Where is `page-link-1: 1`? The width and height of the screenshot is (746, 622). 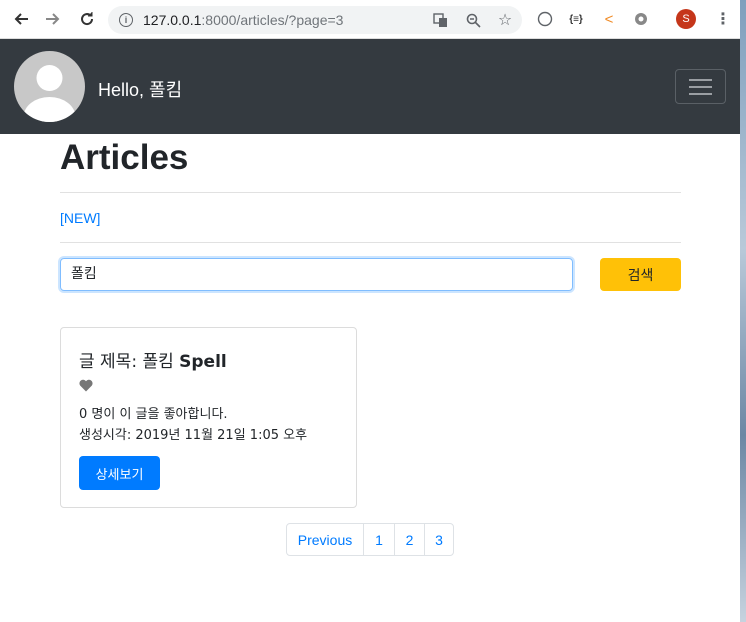
page-link-1: 1 is located at coordinates (378, 539).